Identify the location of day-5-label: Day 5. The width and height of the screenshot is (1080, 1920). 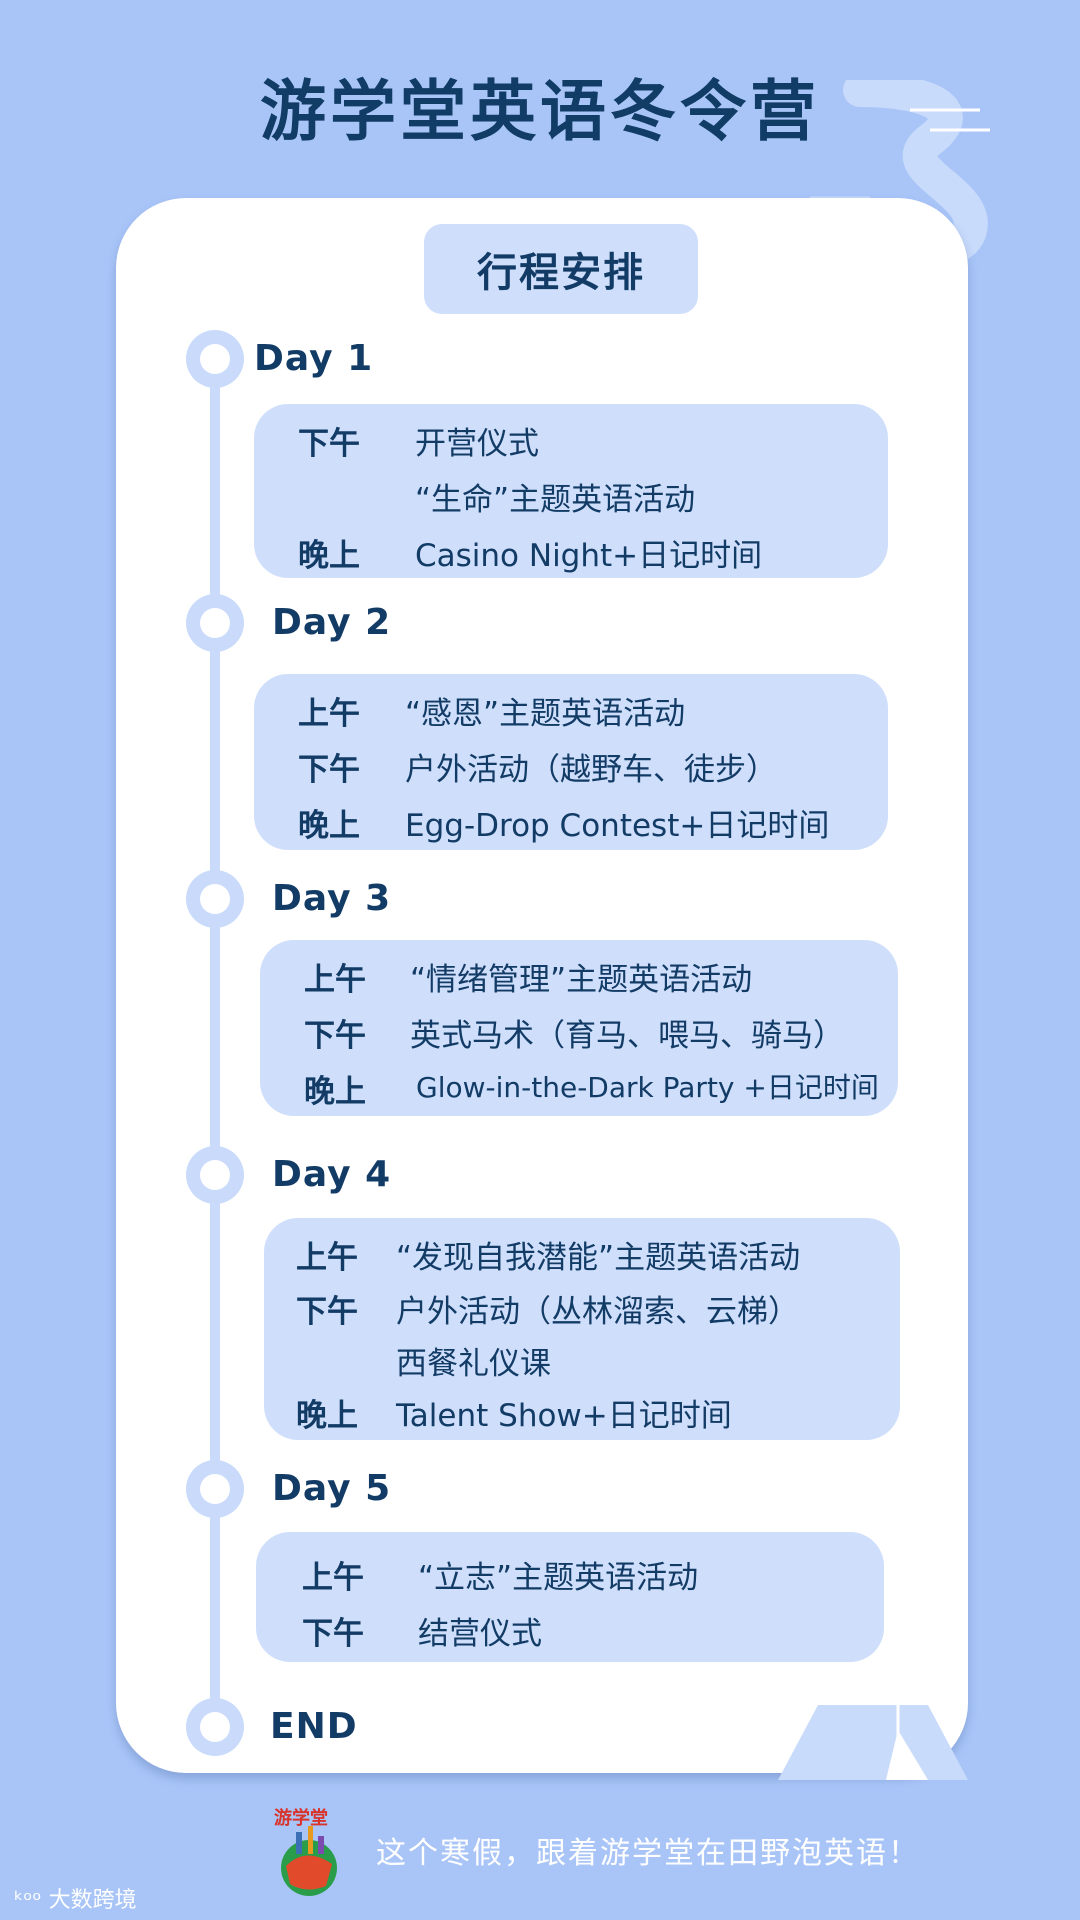
(332, 1488).